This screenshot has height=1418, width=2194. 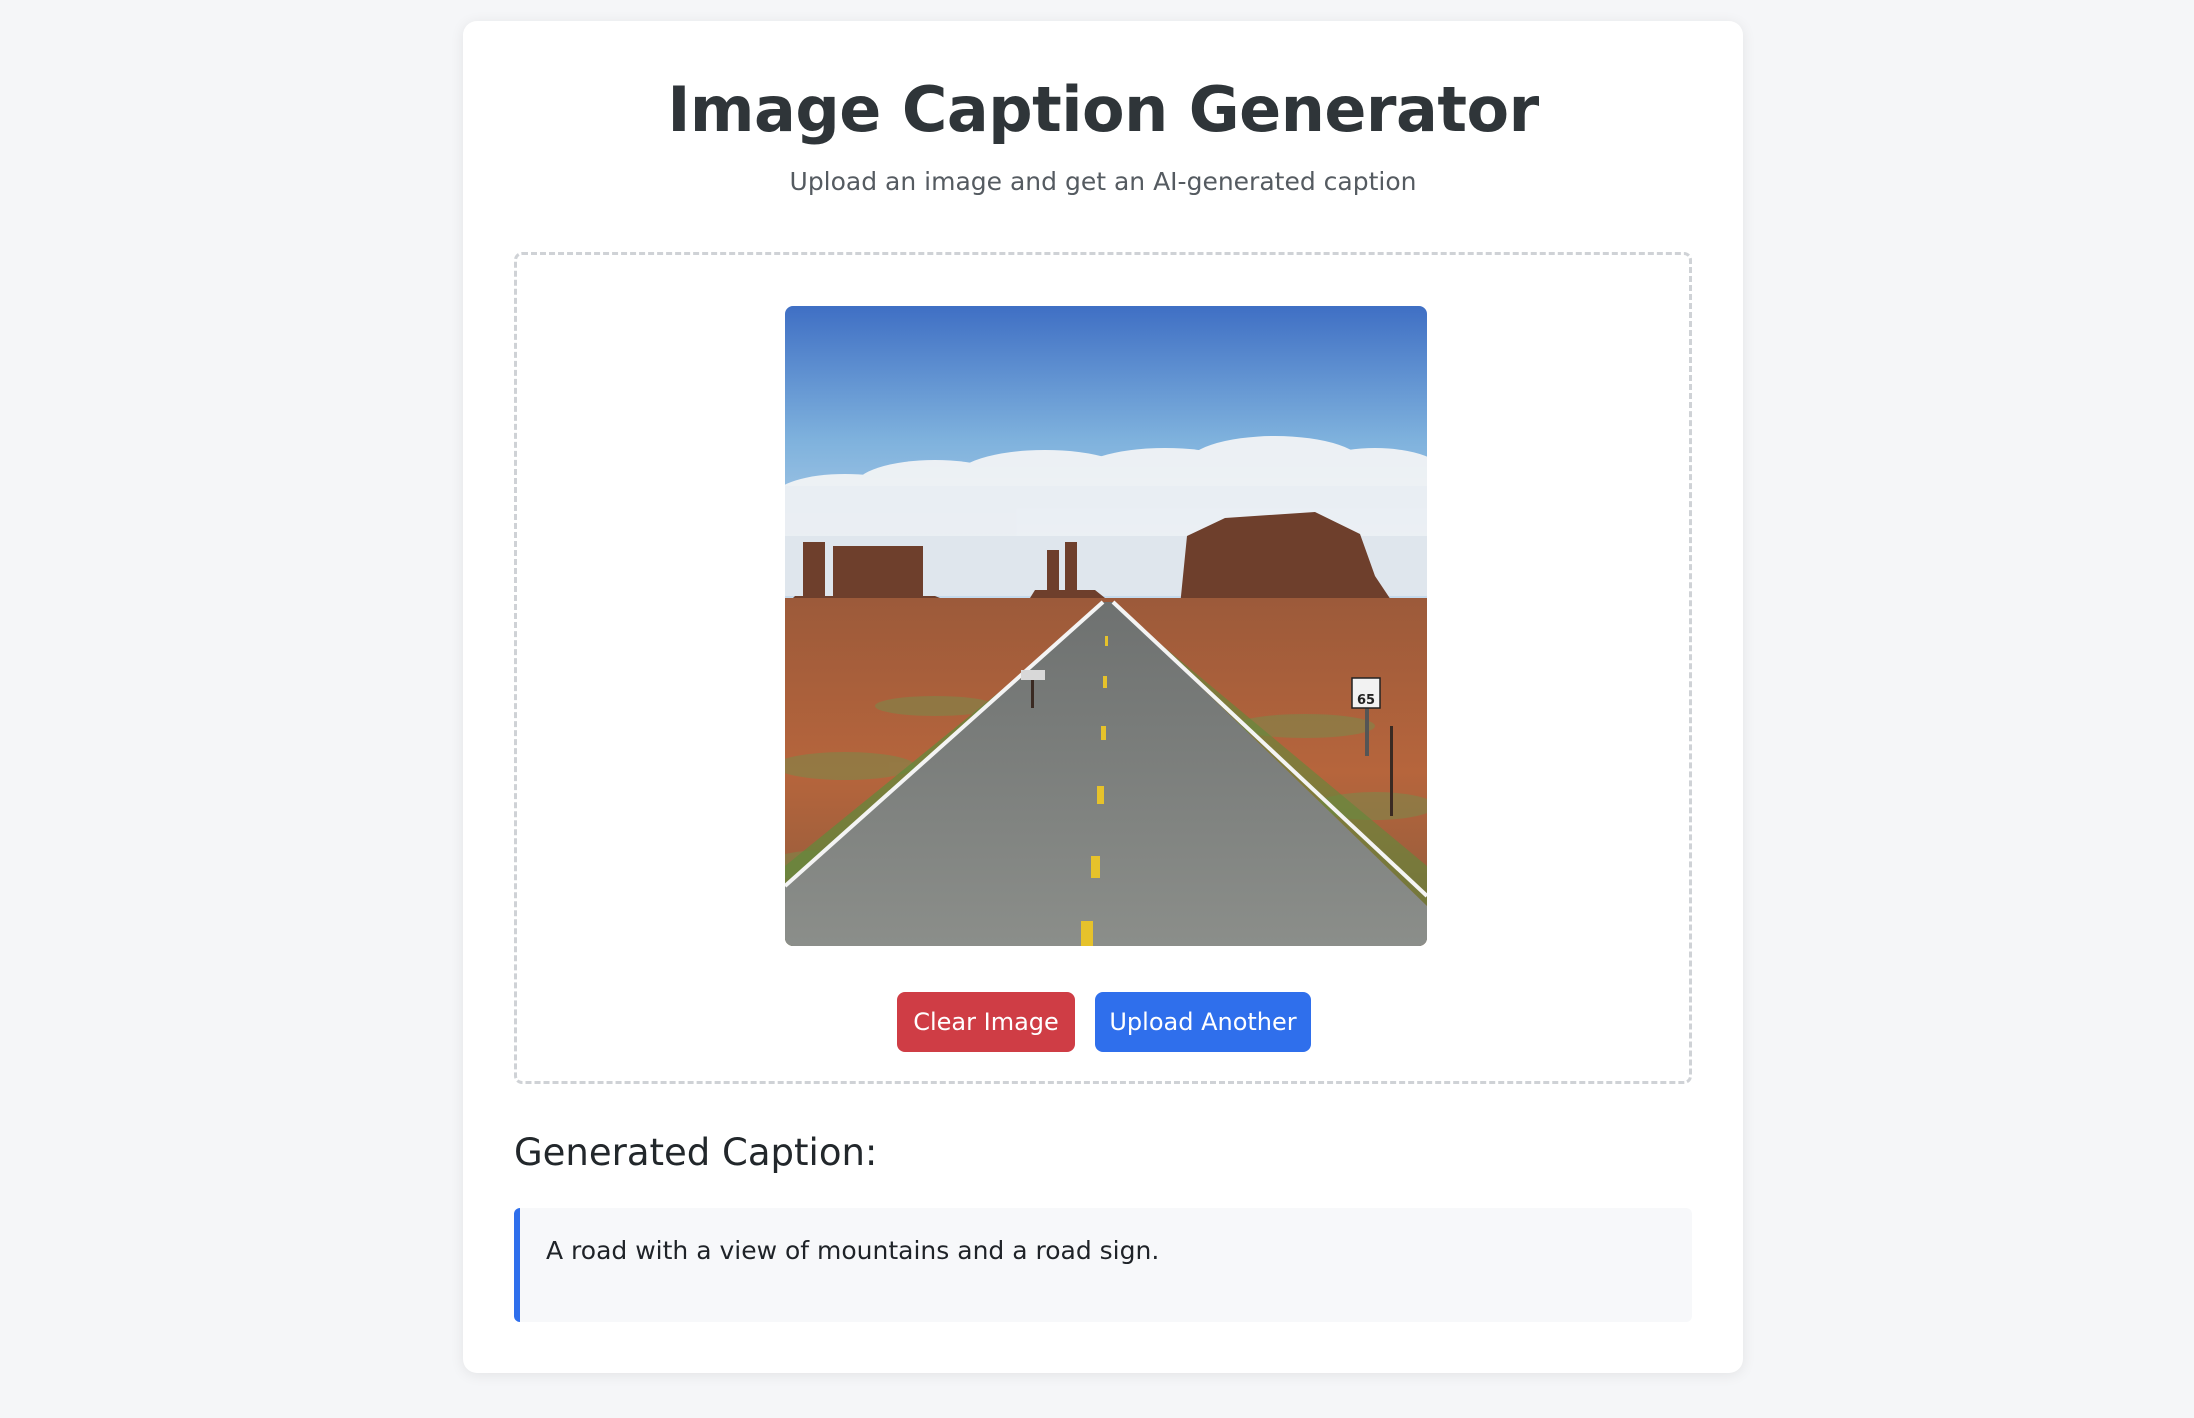 I want to click on upload-another-button: Upload Another, so click(x=1203, y=1022).